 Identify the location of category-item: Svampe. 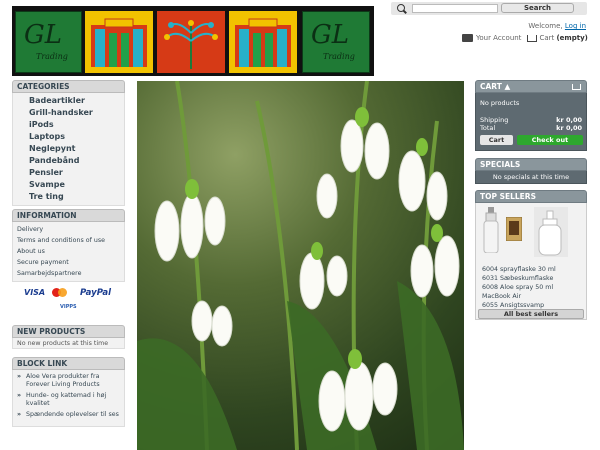
(76, 185).